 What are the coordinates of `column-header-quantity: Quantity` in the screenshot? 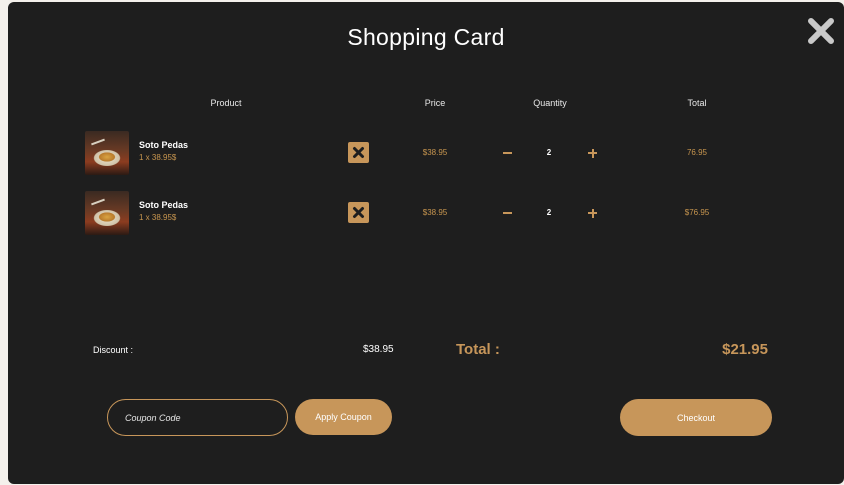 It's located at (550, 103).